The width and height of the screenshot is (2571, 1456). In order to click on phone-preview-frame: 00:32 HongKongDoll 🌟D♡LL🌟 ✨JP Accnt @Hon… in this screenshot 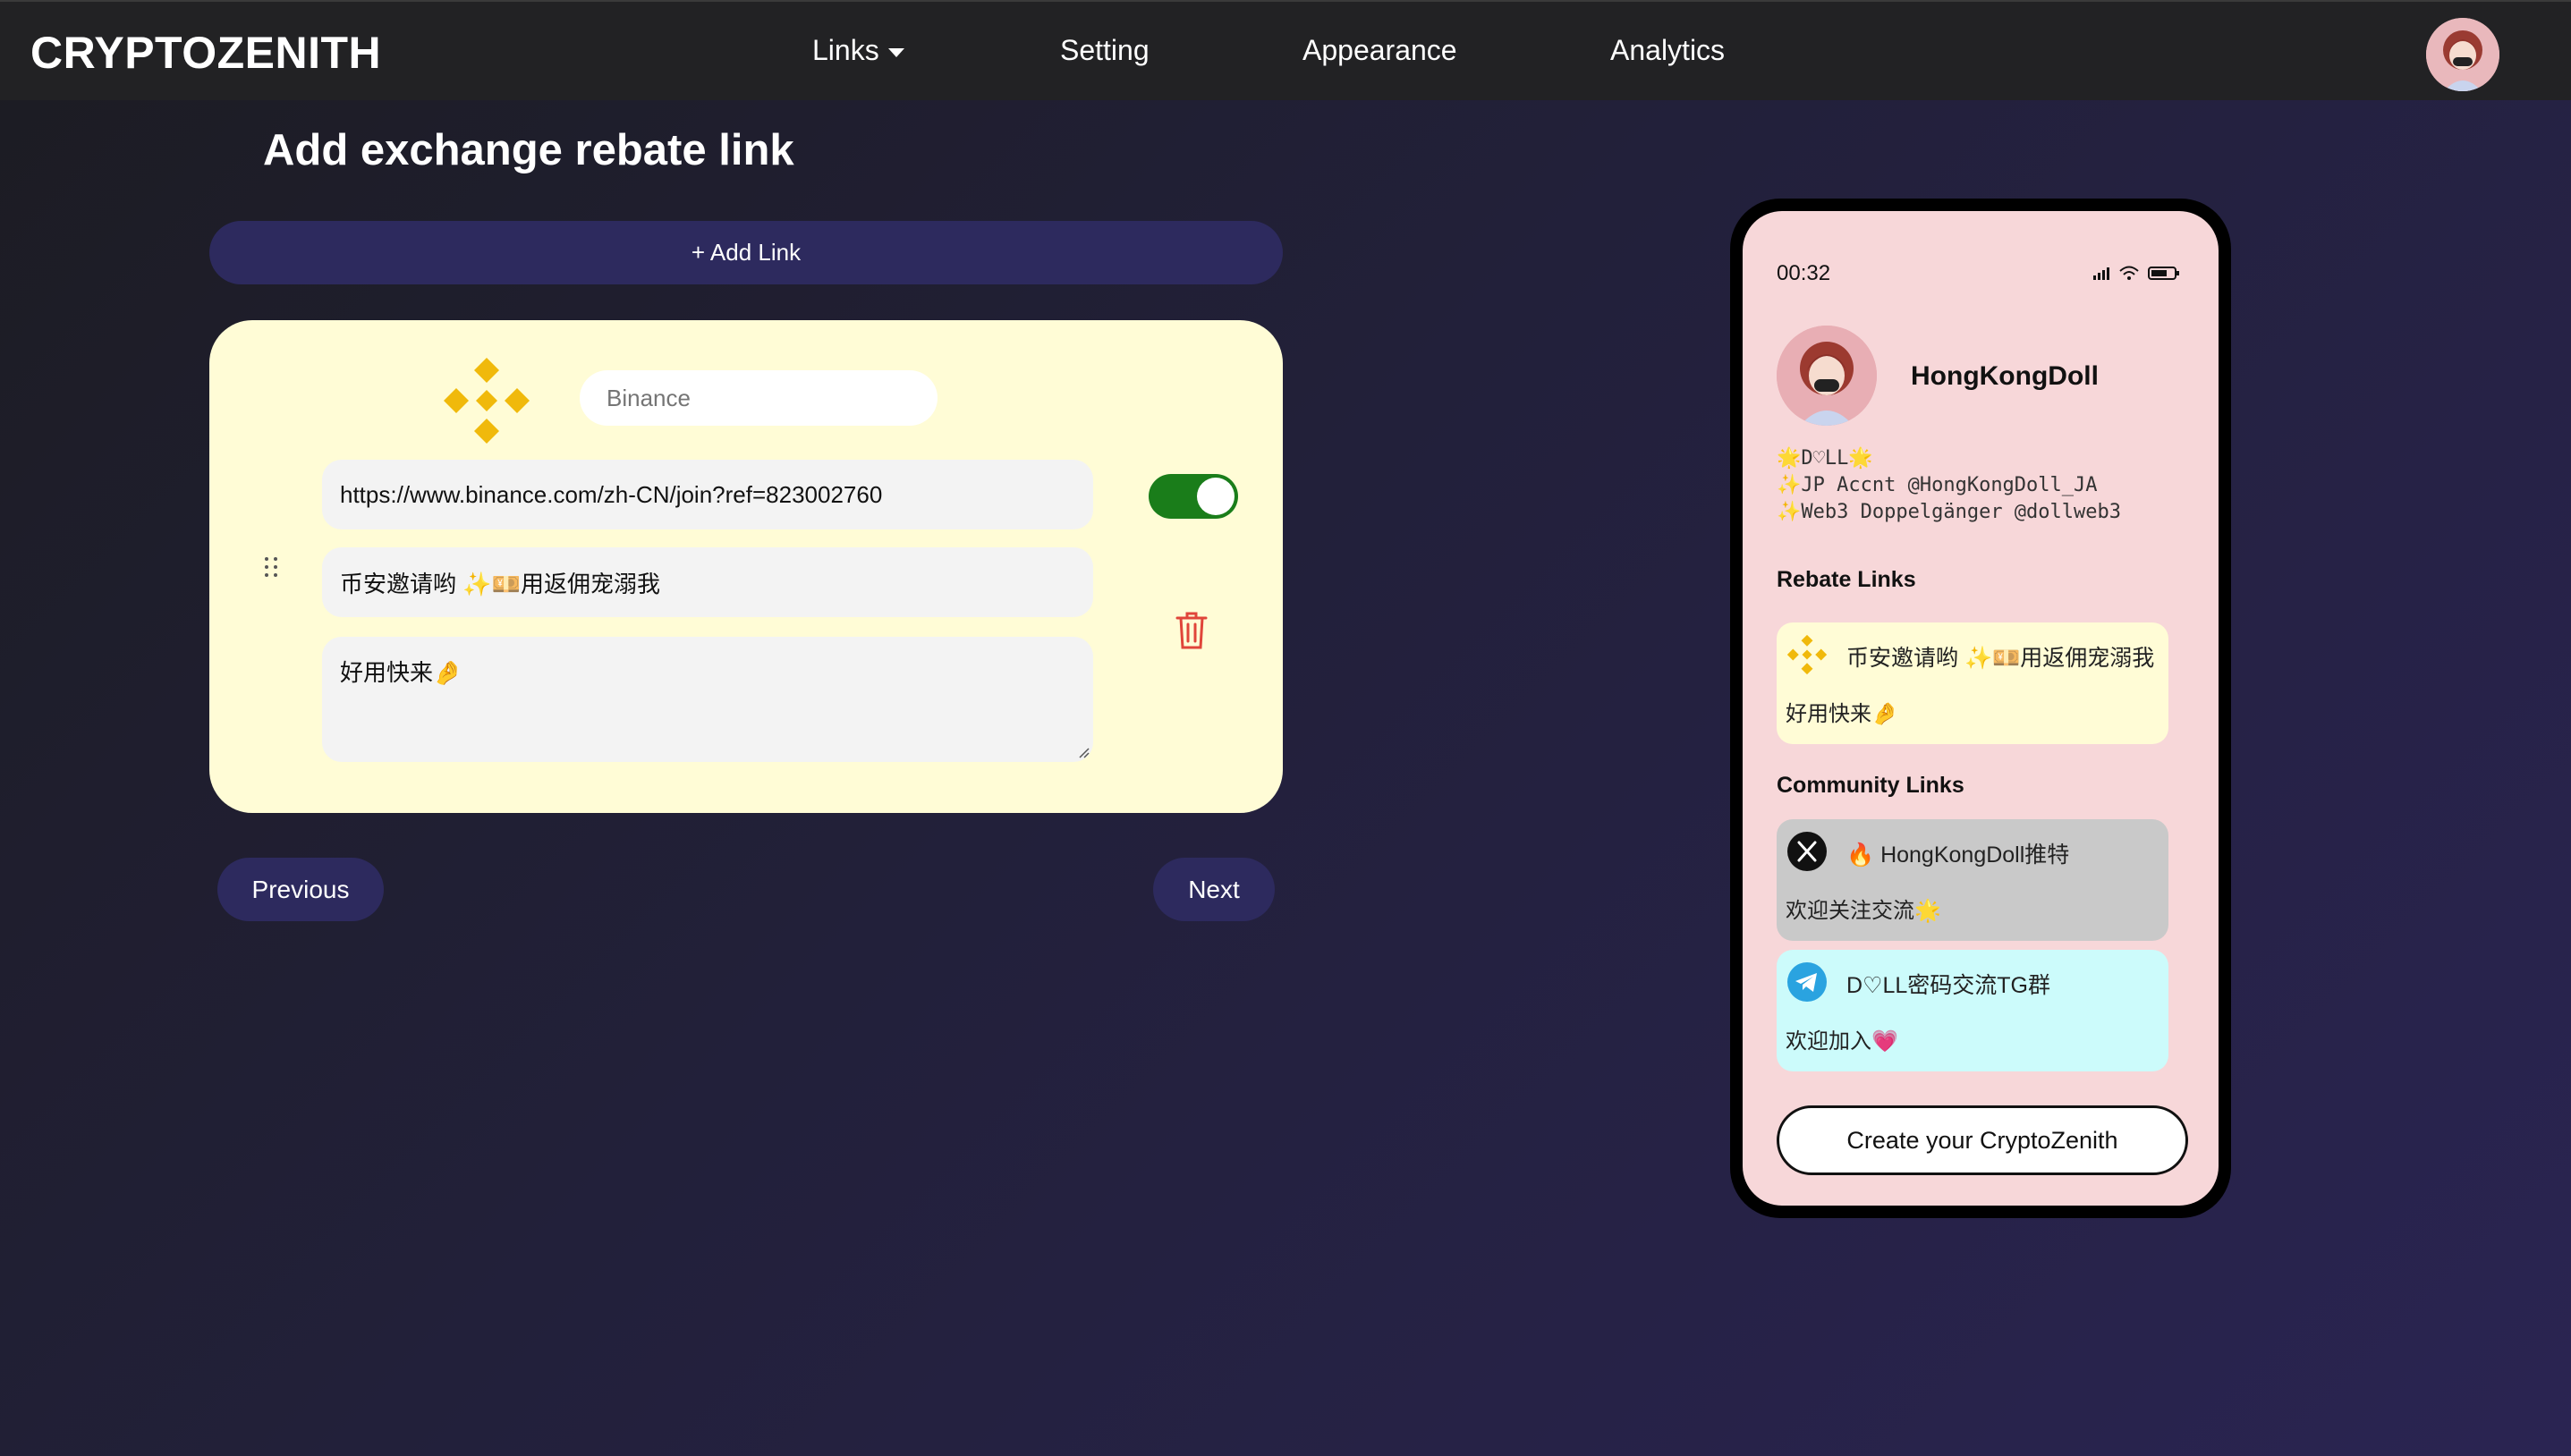, I will do `click(1980, 708)`.